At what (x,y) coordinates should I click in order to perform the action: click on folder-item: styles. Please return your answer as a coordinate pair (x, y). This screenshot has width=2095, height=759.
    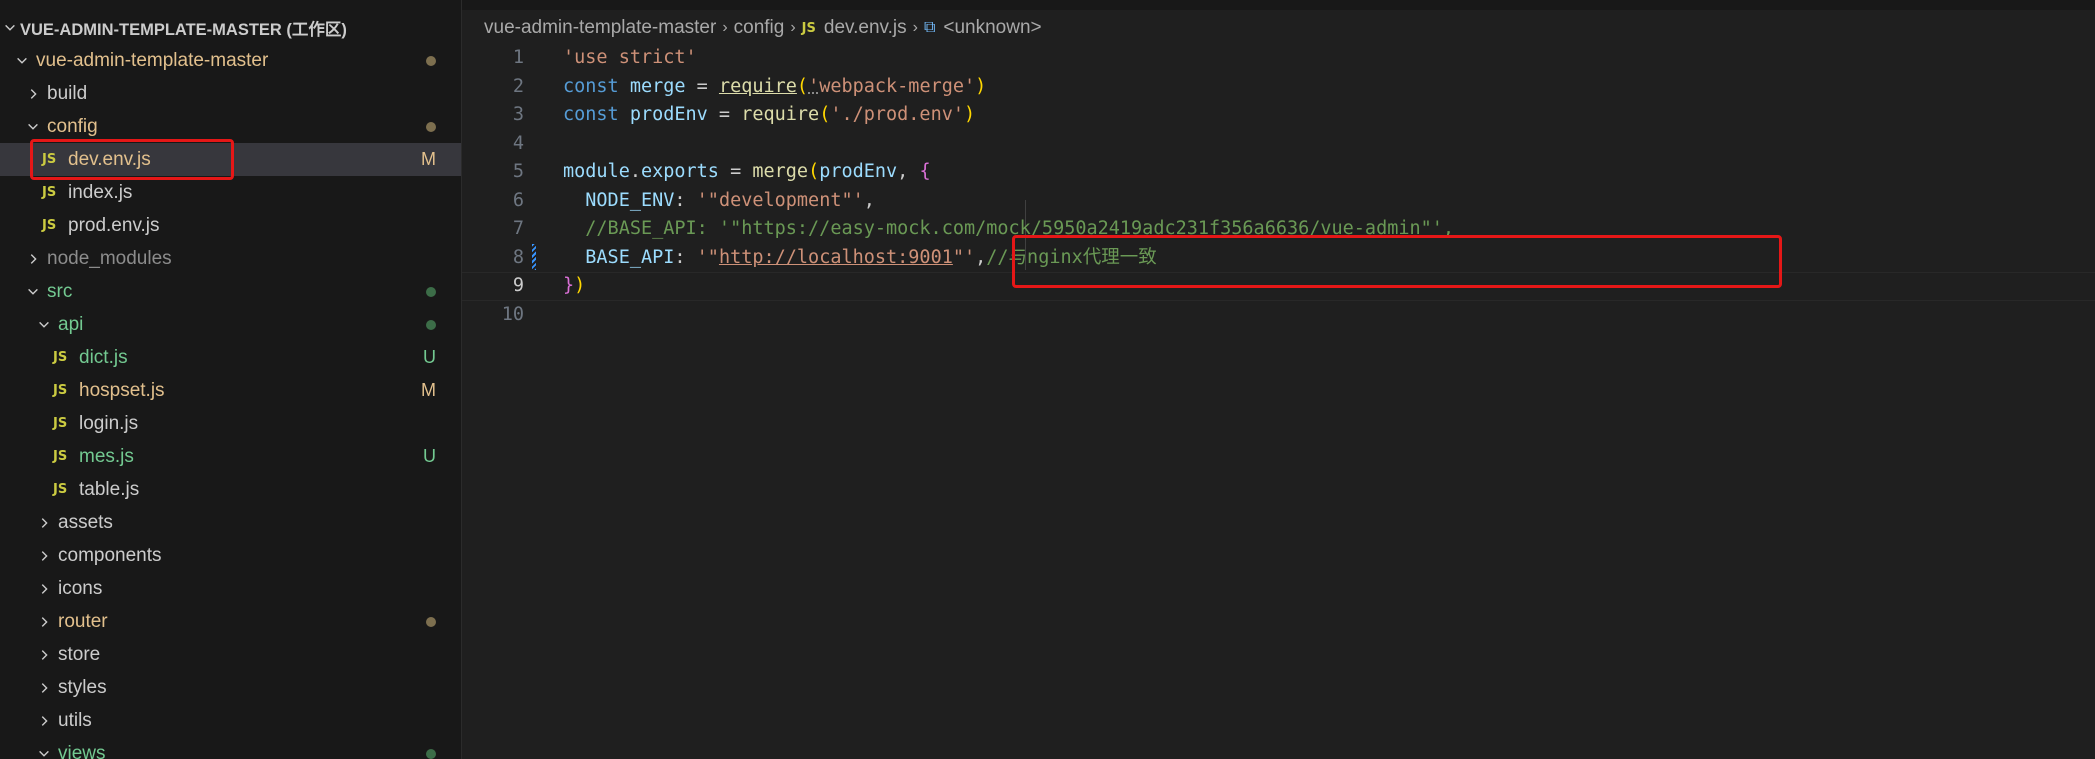
    Looking at the image, I should click on (230, 687).